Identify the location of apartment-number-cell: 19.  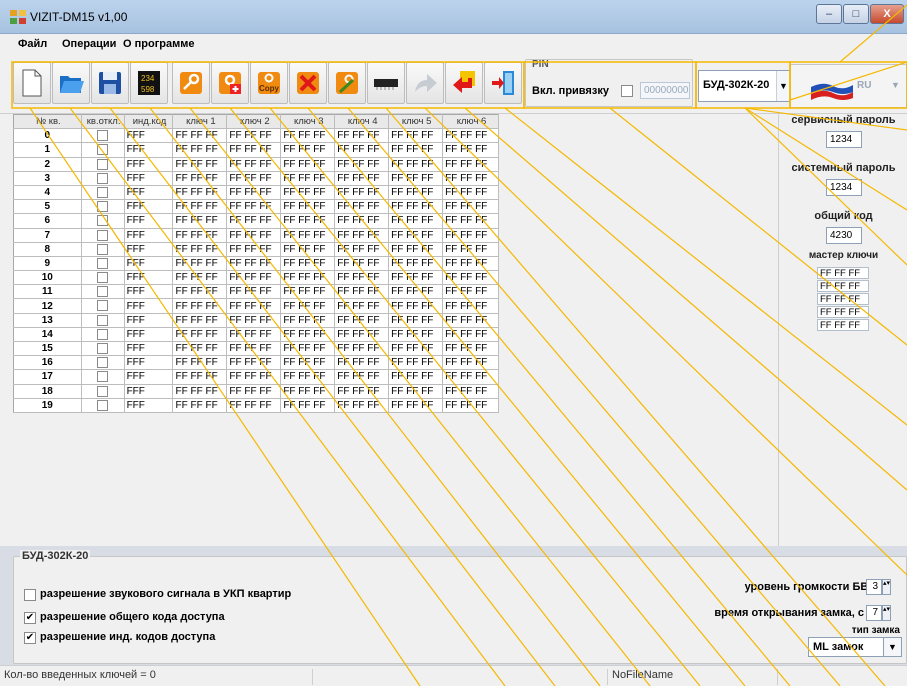
(47, 405).